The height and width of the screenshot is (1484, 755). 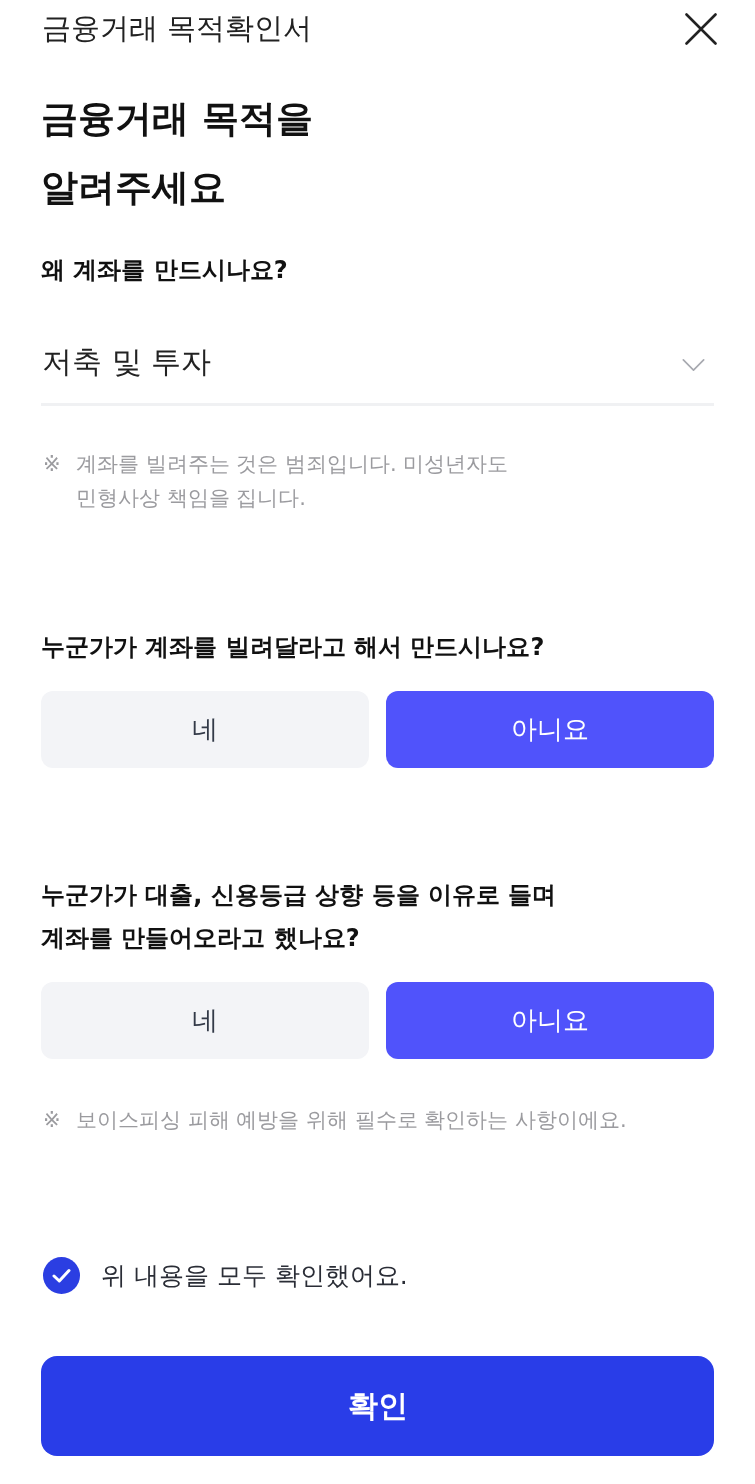 What do you see at coordinates (61, 1275) in the screenshot?
I see `checkbox` at bounding box center [61, 1275].